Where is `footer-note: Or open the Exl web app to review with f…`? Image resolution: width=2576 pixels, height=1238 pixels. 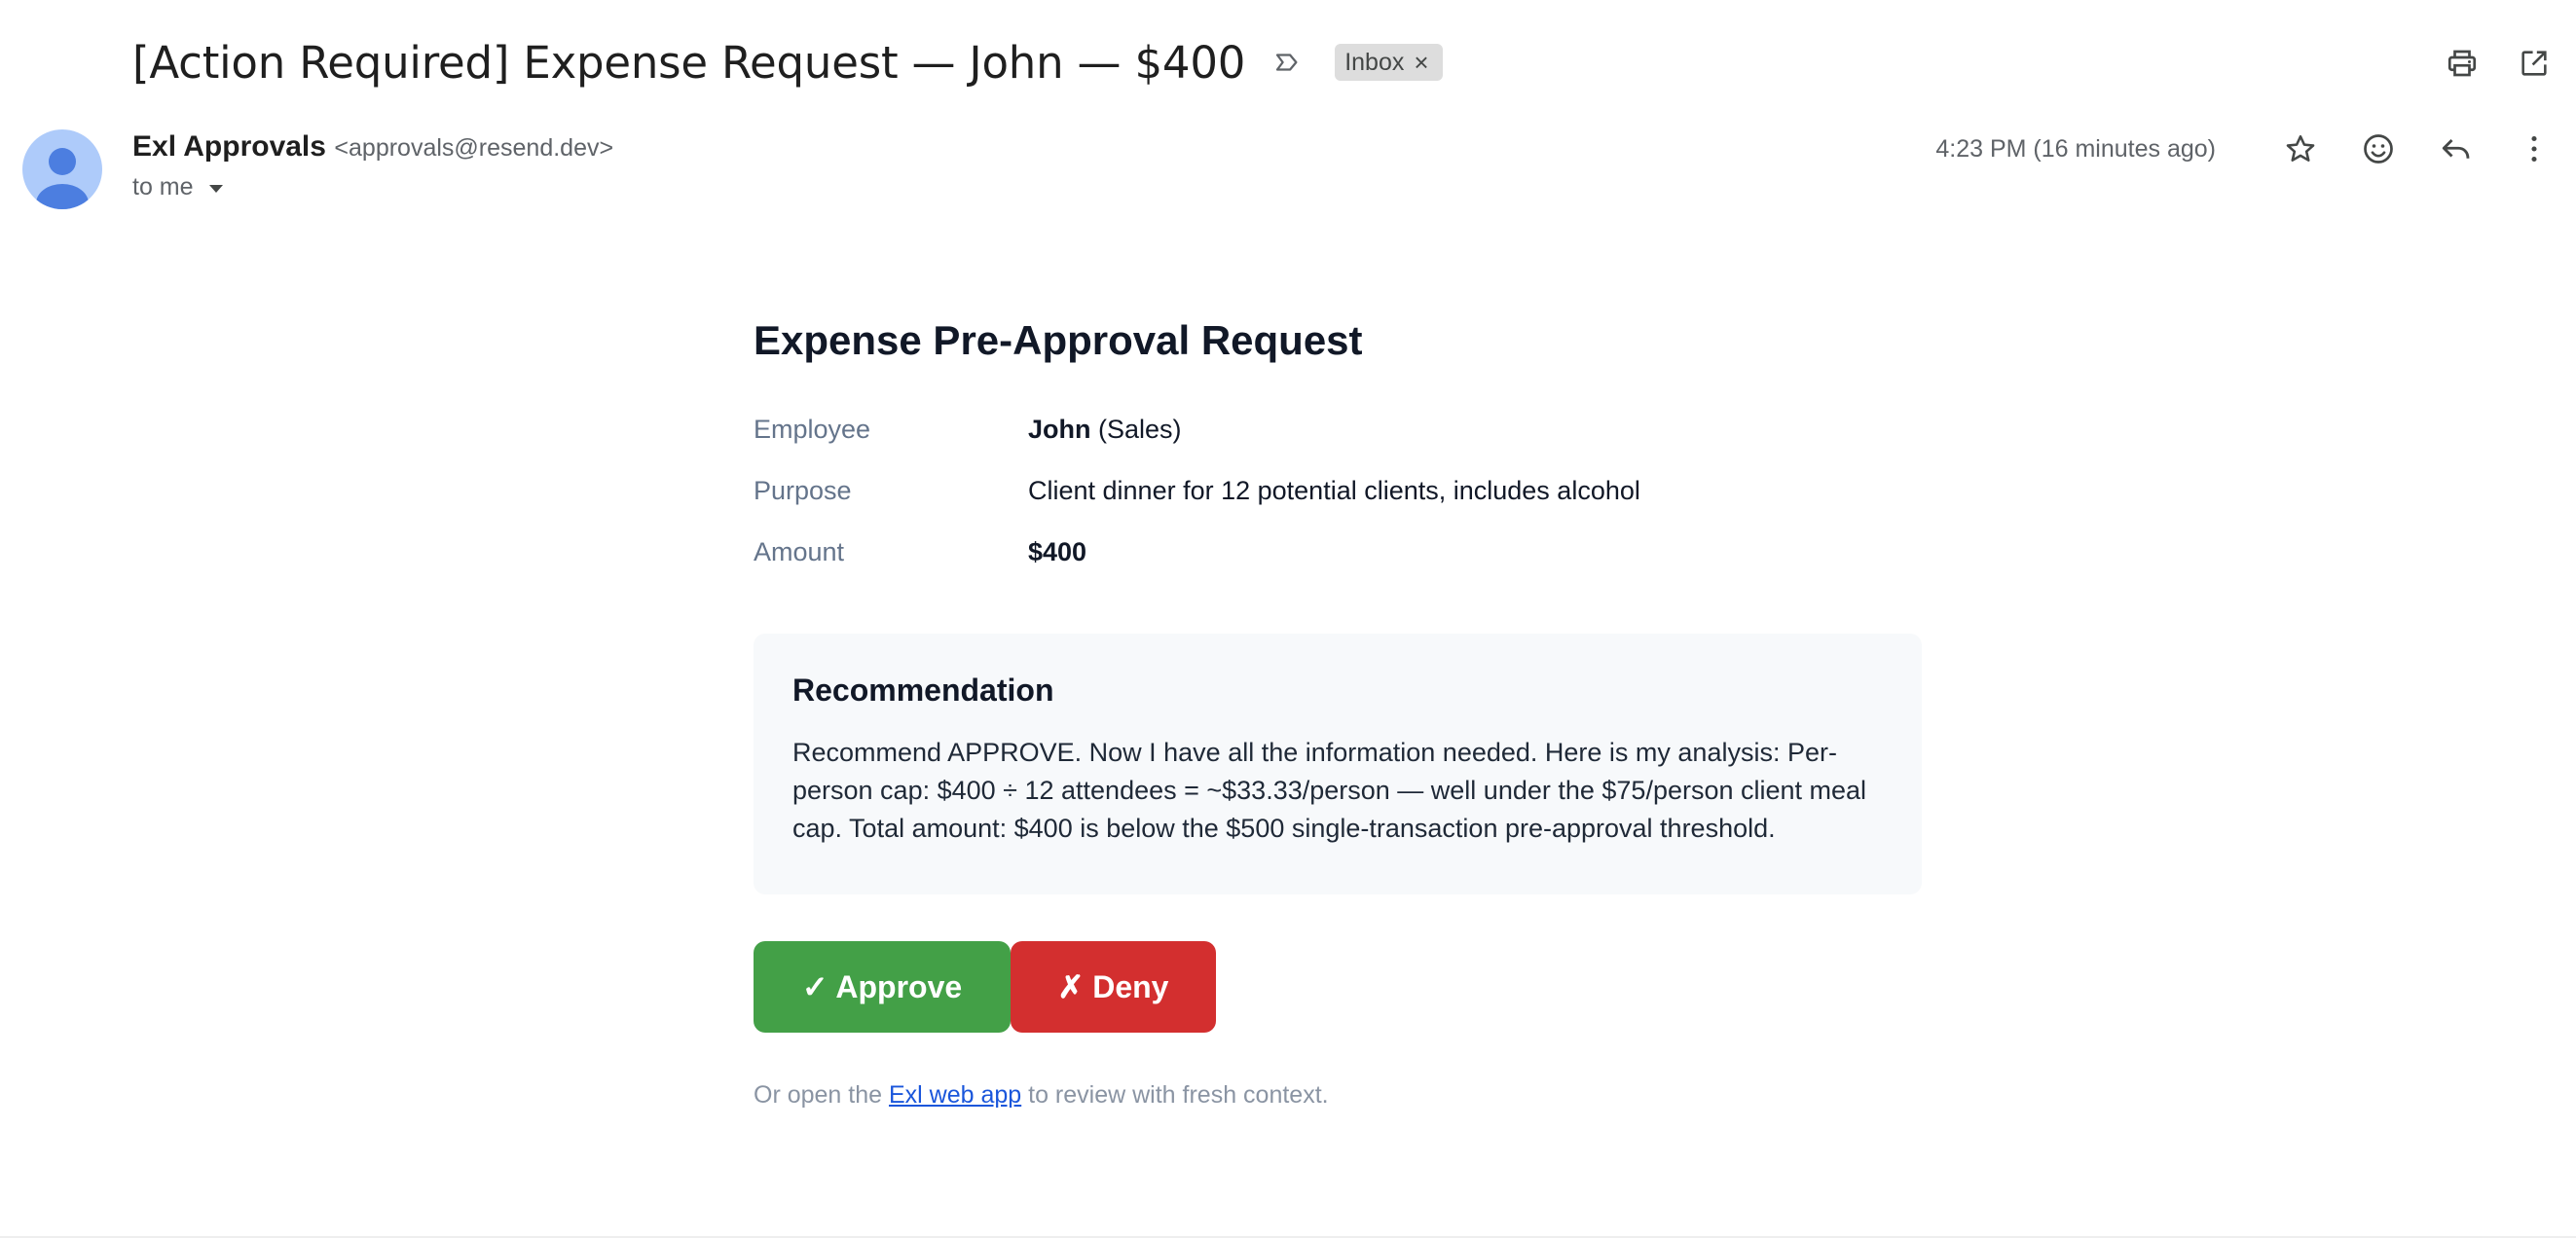
footer-note: Or open the Exl web app to review with f… is located at coordinates (1339, 1095).